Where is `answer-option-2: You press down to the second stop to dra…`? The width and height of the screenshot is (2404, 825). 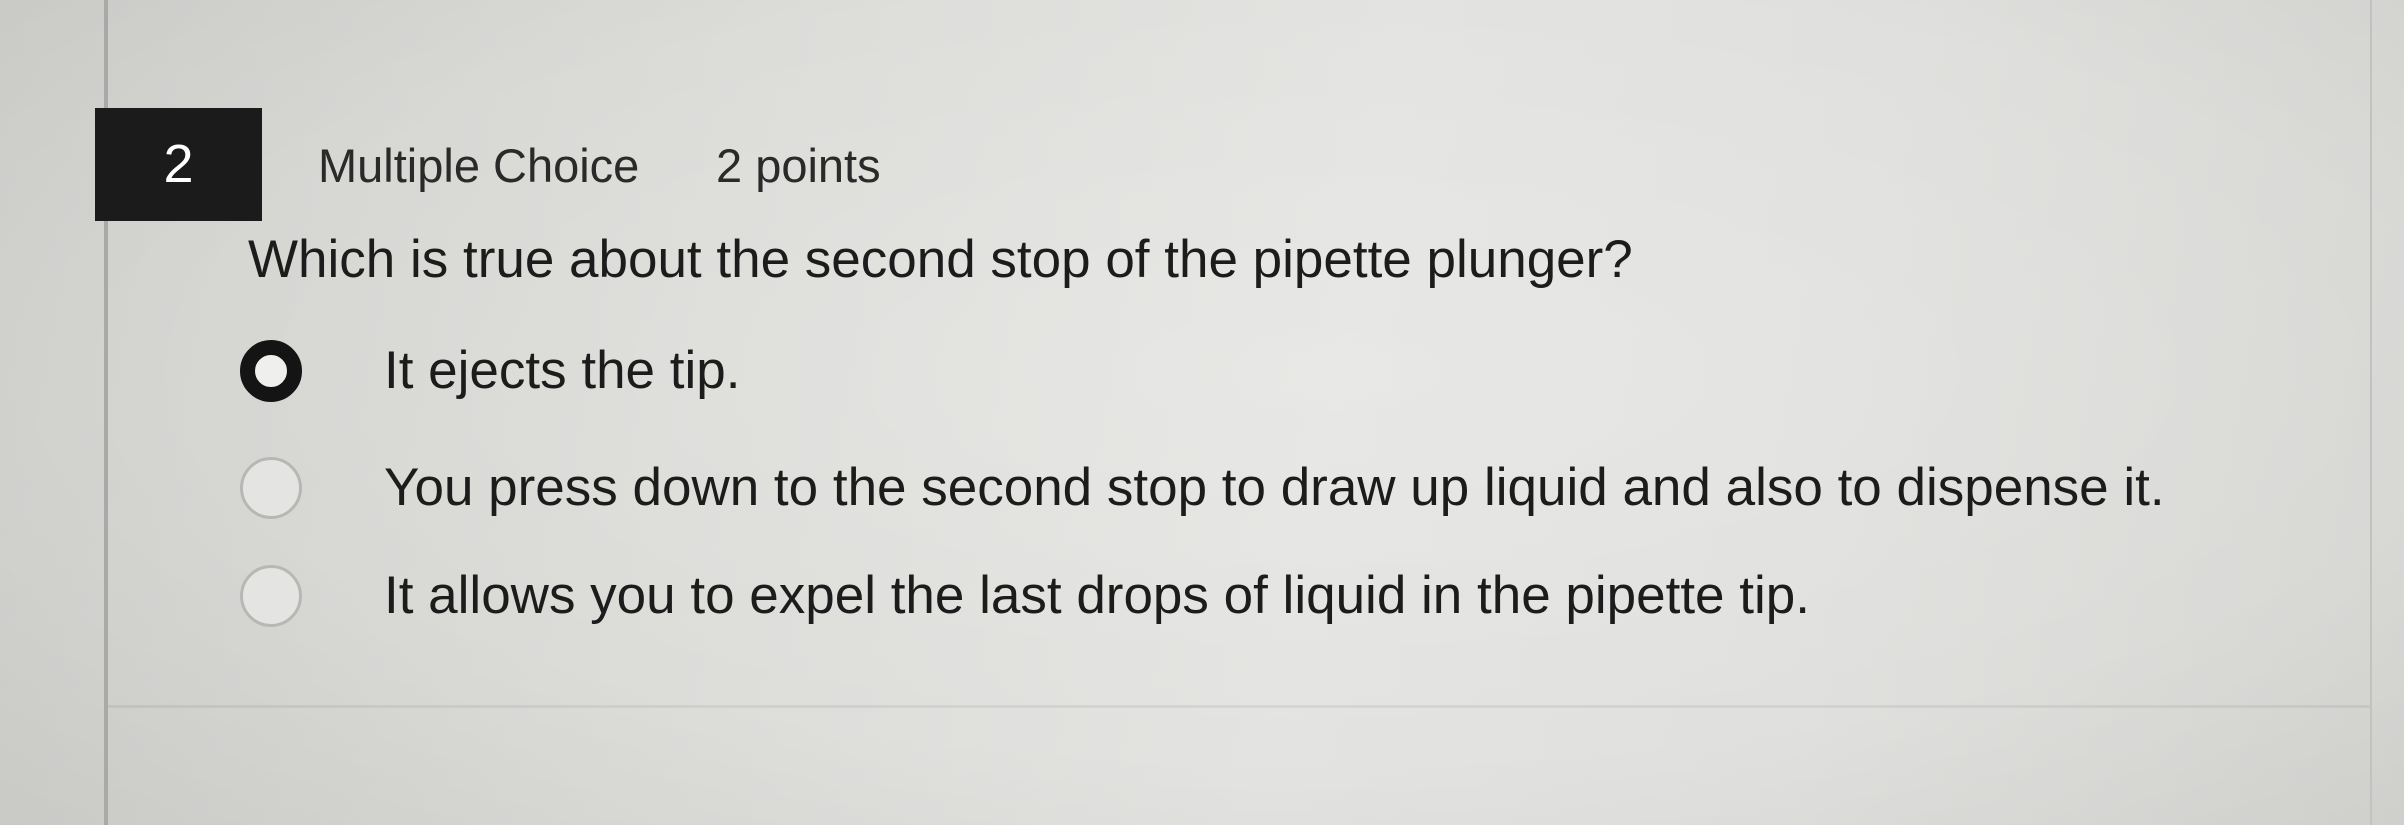
answer-option-2: You press down to the second stop to dra… is located at coordinates (1290, 489).